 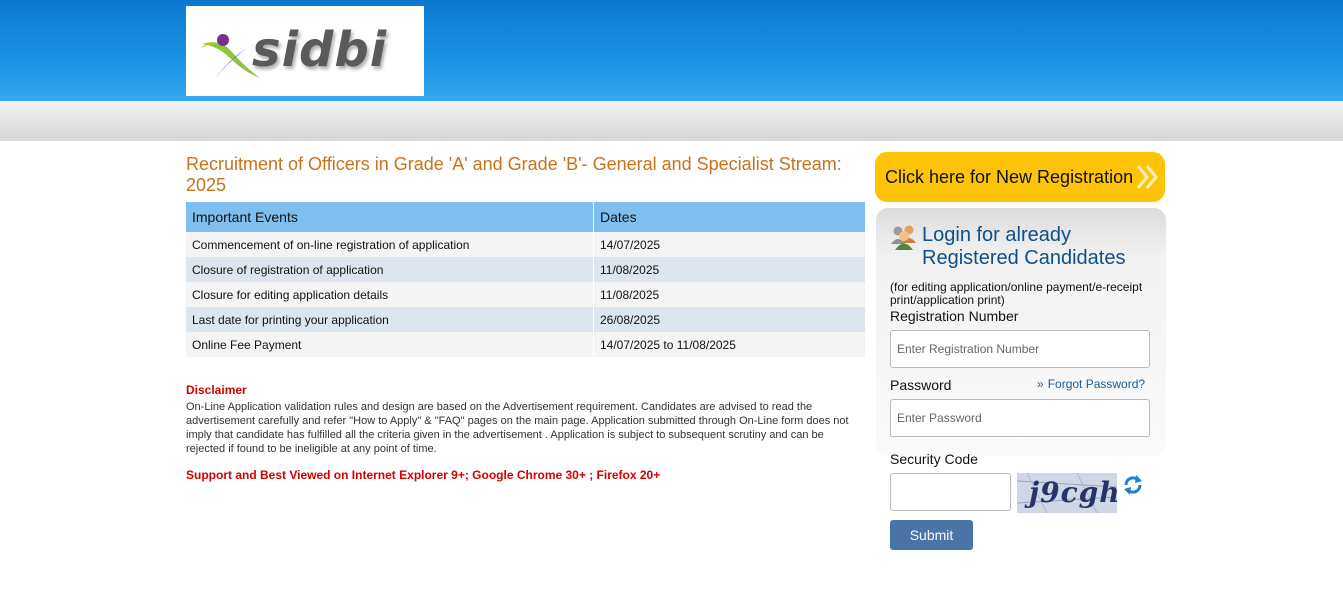 I want to click on security-code-label: Security Code, so click(x=934, y=459).